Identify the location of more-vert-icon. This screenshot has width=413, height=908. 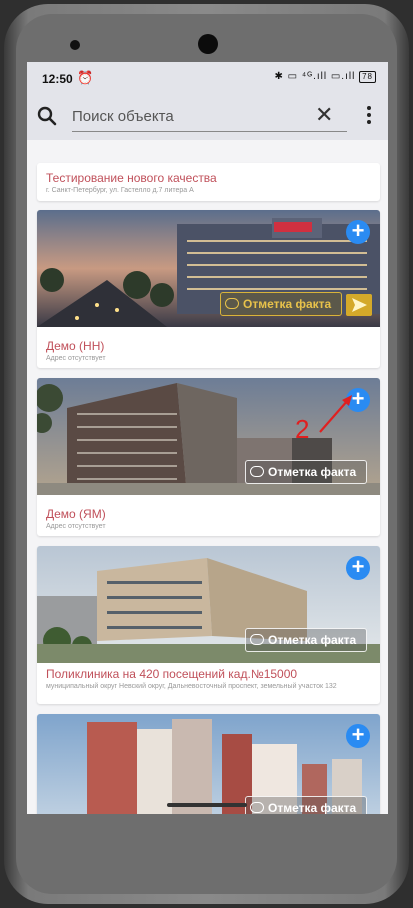
(369, 116).